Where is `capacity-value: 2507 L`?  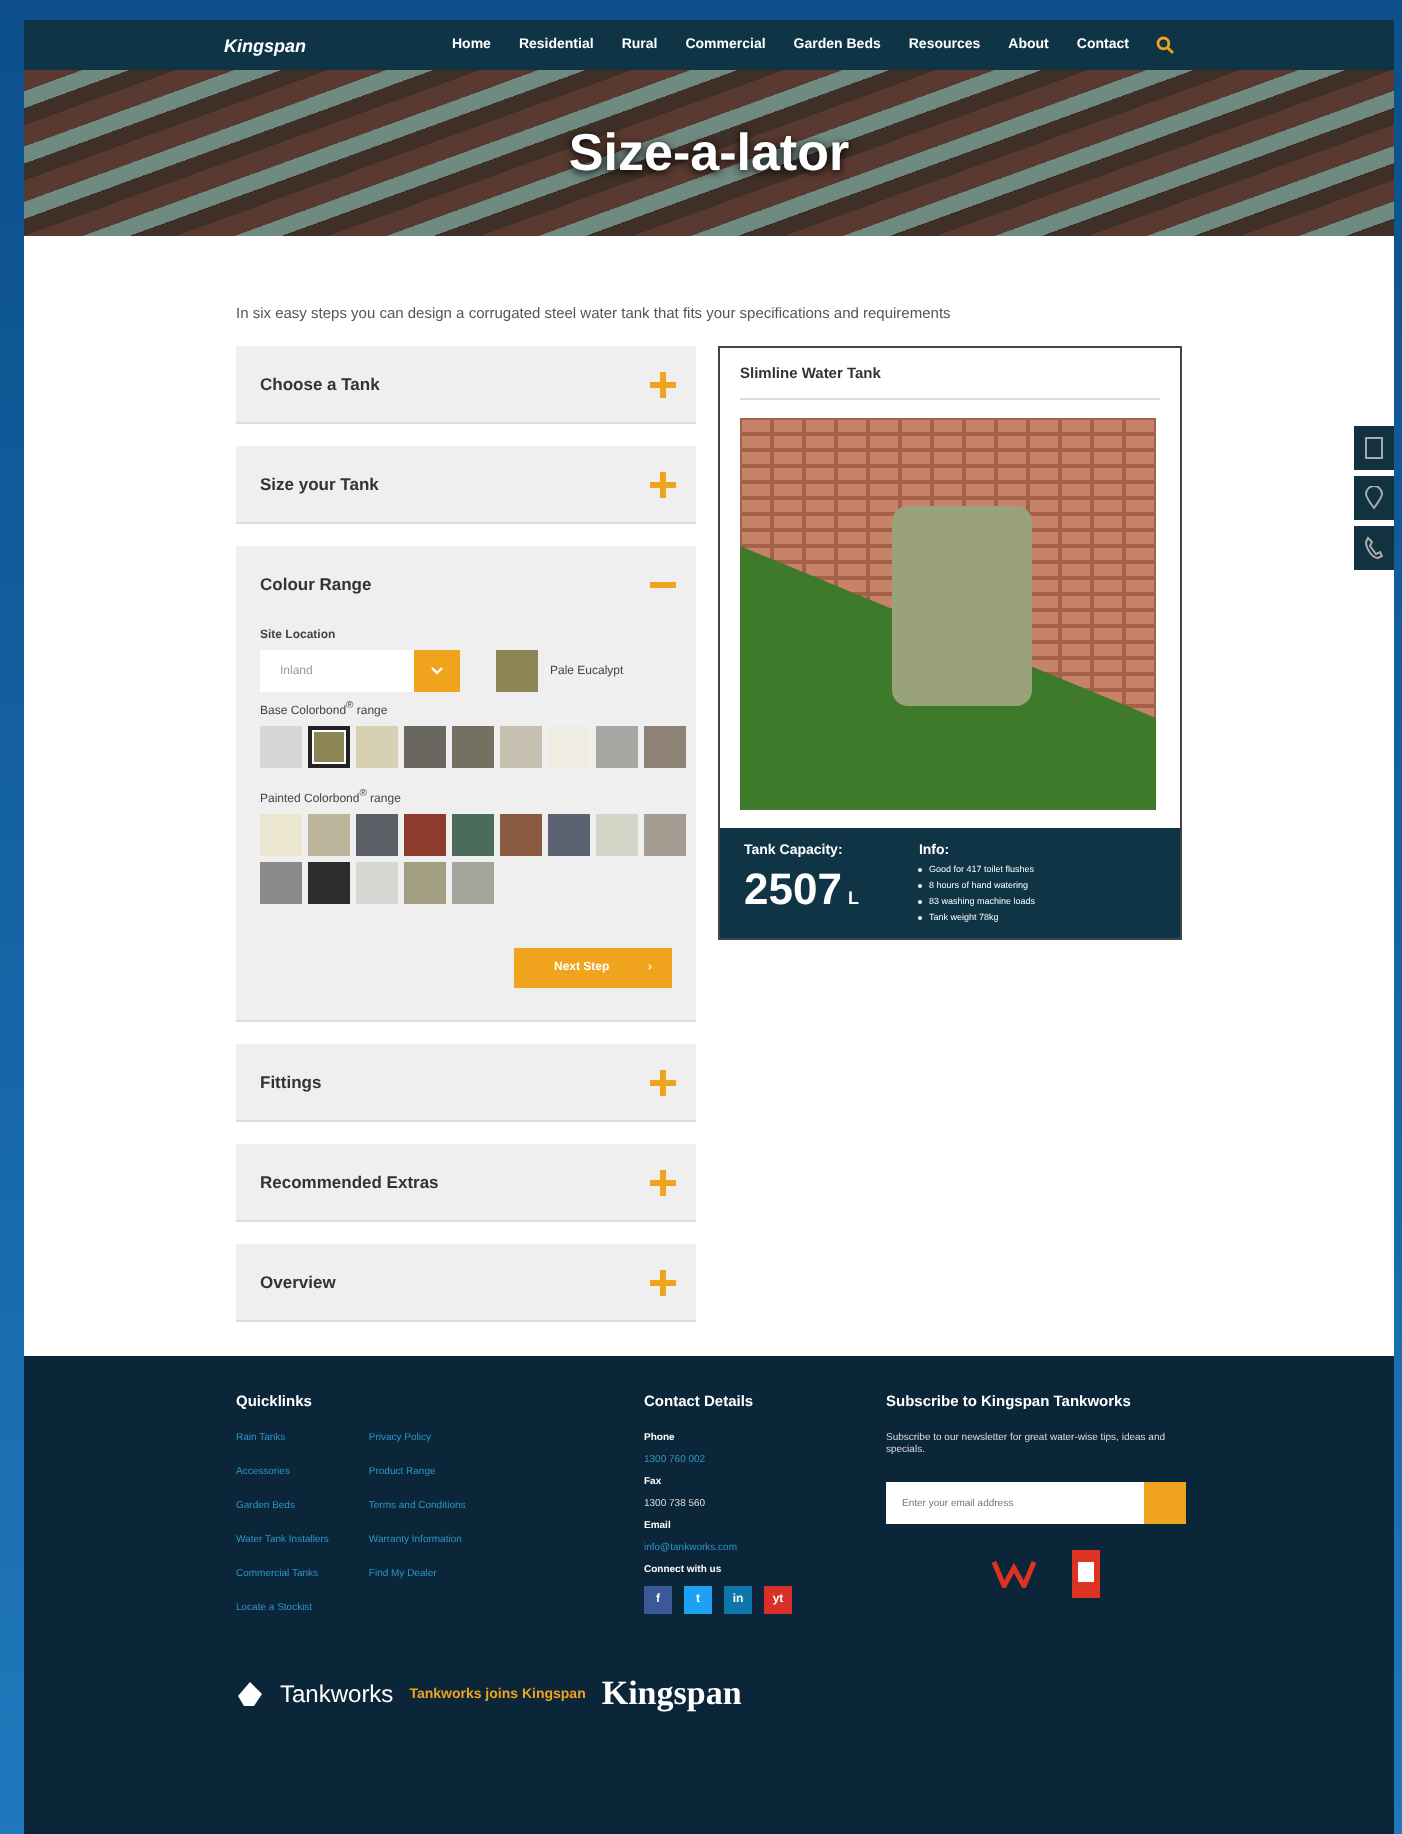 capacity-value: 2507 L is located at coordinates (801, 890).